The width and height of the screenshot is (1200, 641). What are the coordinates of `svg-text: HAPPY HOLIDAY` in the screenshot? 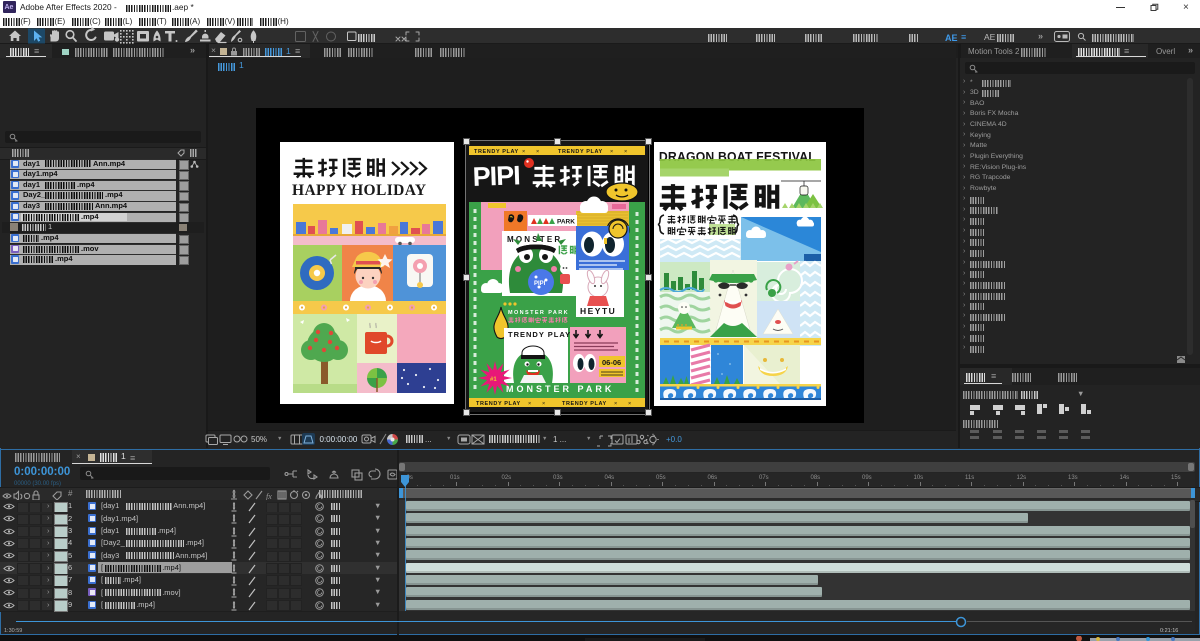 It's located at (359, 190).